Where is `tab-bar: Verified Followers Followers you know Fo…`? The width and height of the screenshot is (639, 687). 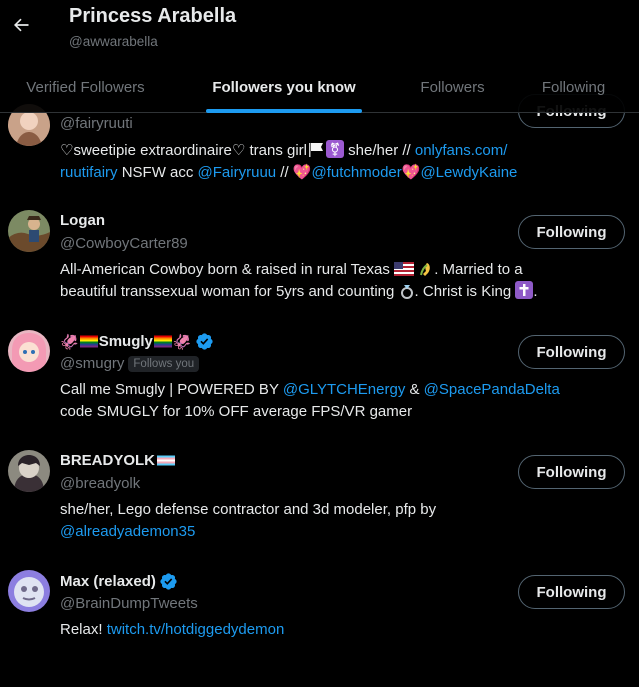 tab-bar: Verified Followers Followers you know Fo… is located at coordinates (319, 87).